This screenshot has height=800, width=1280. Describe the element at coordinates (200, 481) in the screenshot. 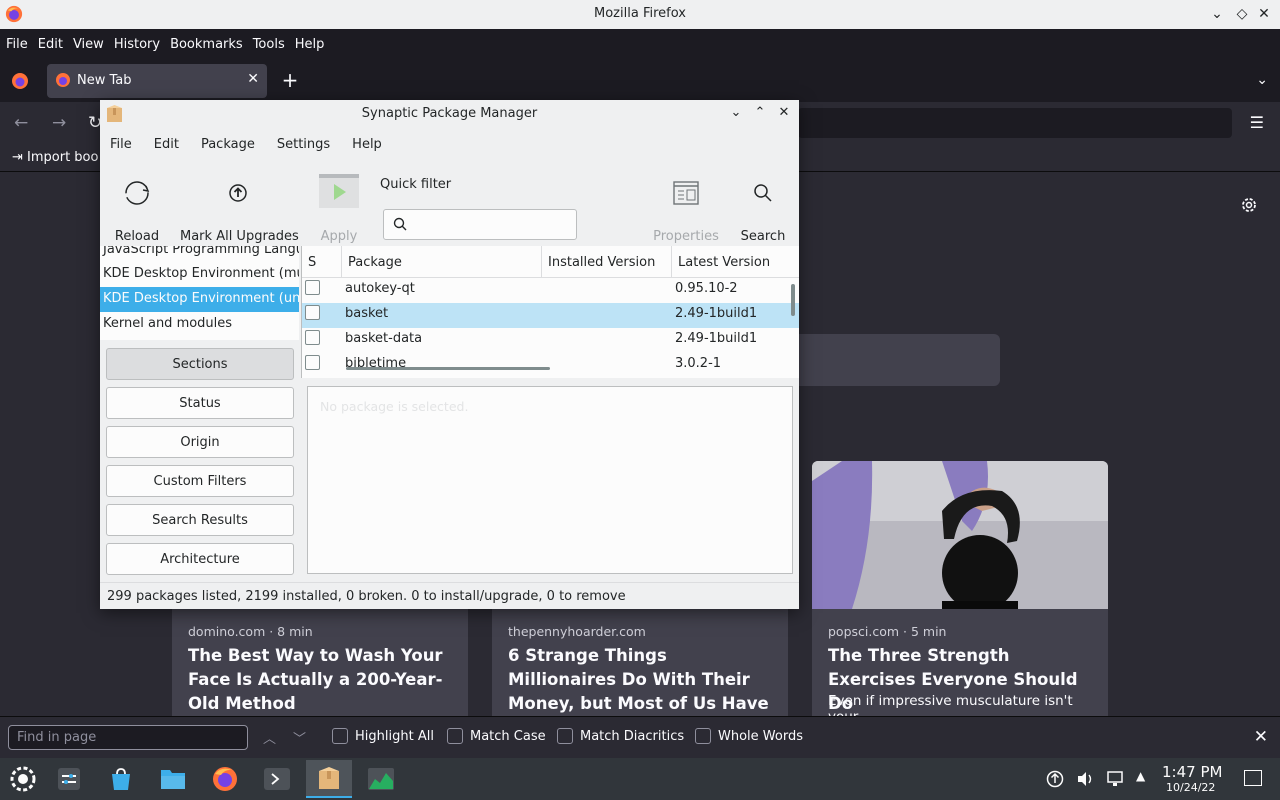

I see `custom-filters-button: Custom Filters` at that location.